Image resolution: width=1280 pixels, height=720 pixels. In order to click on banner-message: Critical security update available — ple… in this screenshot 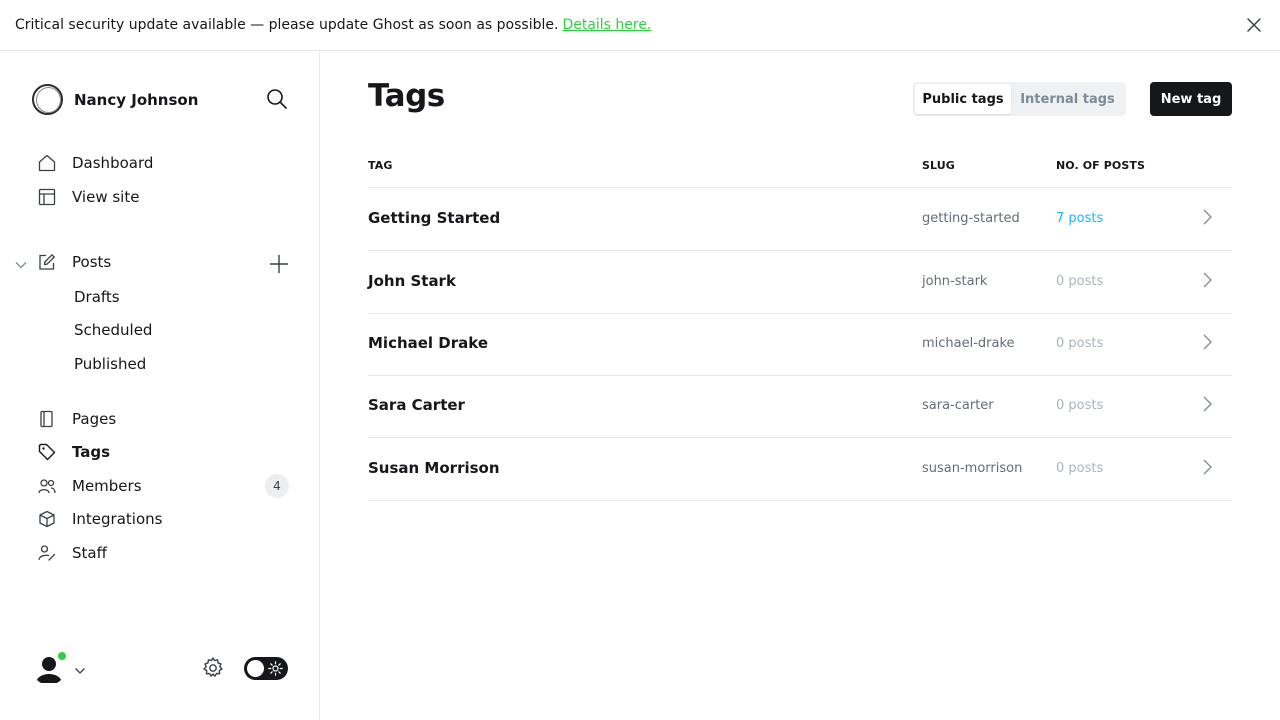, I will do `click(287, 25)`.